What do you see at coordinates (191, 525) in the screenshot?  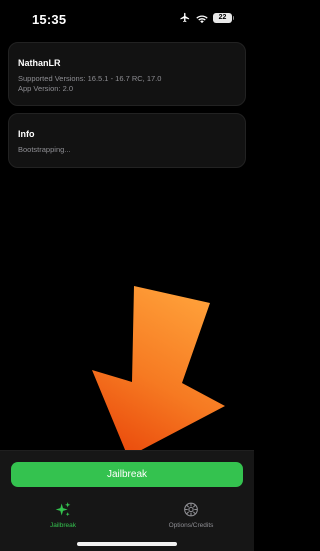 I see `tab-options-credits-label: Options/Credits` at bounding box center [191, 525].